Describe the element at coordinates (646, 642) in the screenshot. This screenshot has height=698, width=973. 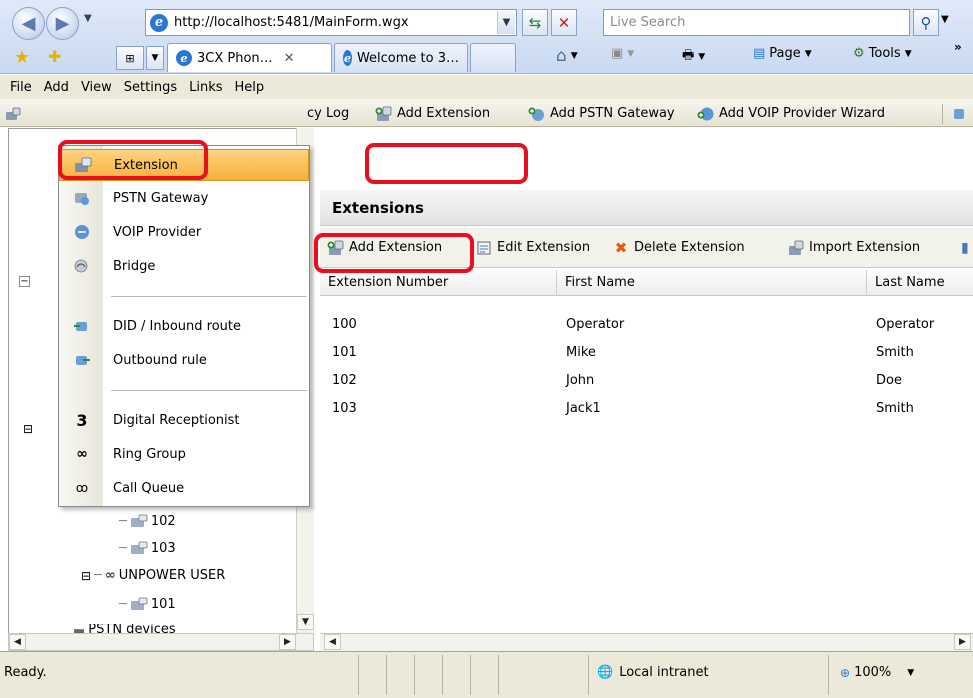
I see `grid-horizontal-scrollbar: ◀ ▶` at that location.